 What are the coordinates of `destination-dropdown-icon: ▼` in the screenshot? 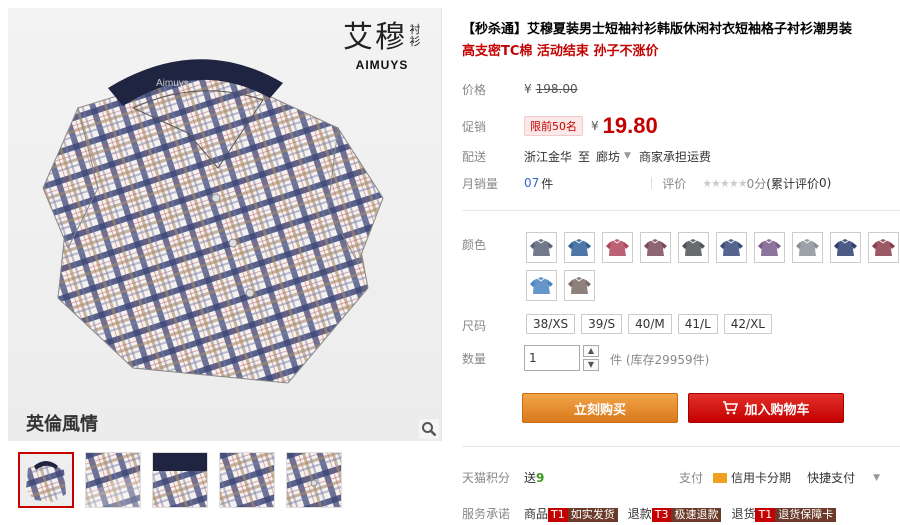 It's located at (627, 156).